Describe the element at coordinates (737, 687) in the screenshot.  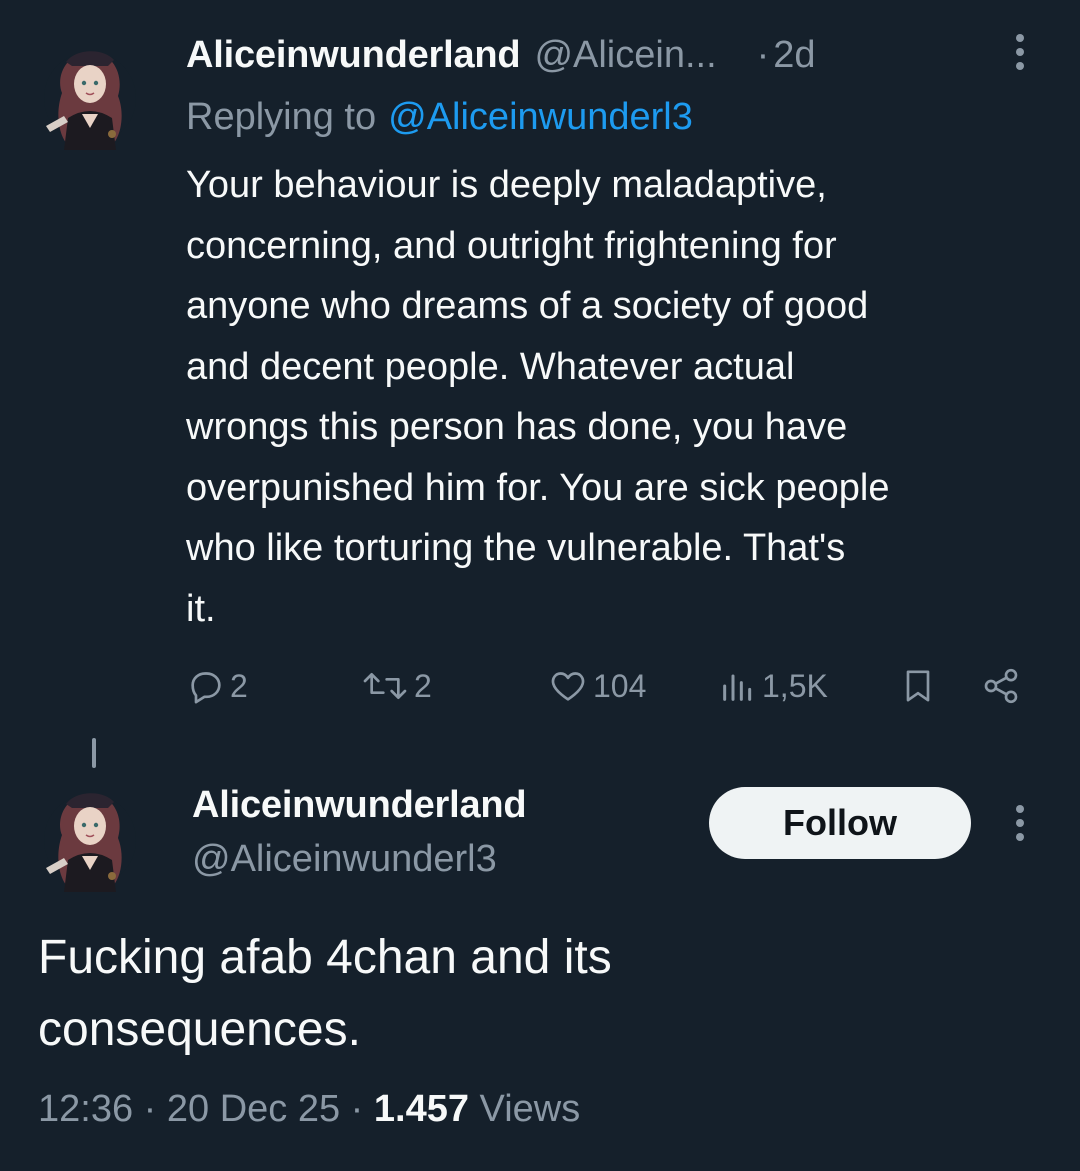
I see `views-icon` at that location.